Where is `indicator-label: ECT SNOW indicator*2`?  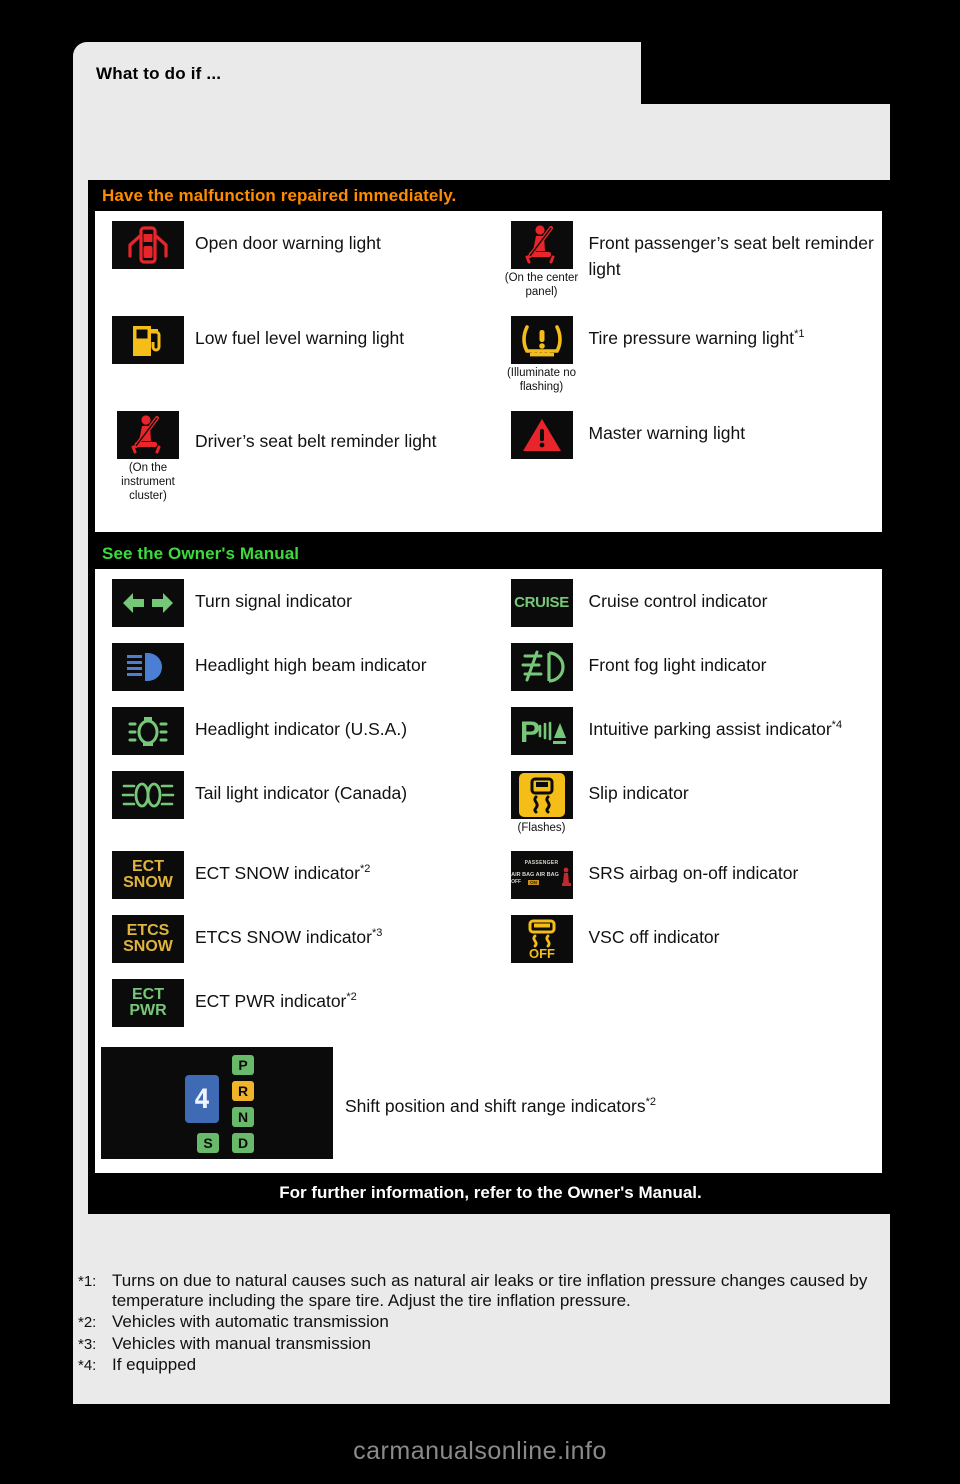
indicator-label: ECT SNOW indicator*2 is located at coordinates (283, 873).